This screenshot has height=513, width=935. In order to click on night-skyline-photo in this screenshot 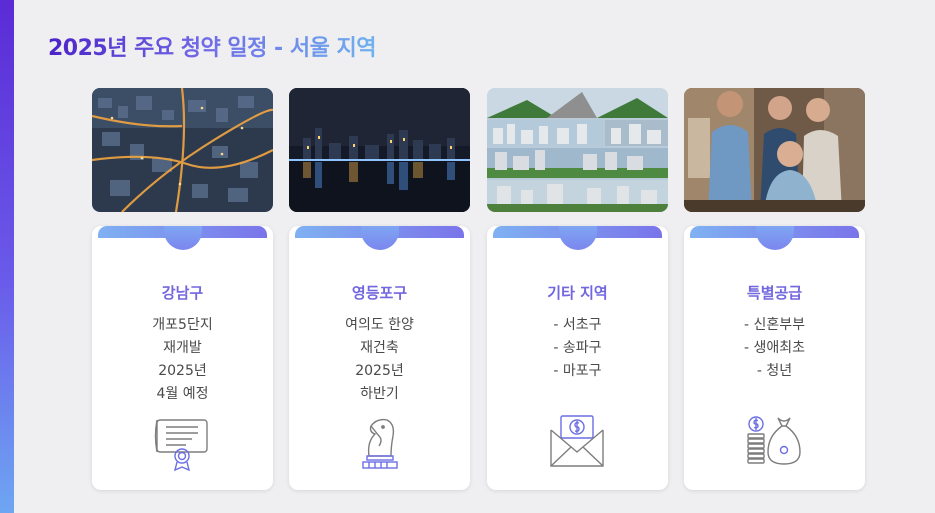, I will do `click(379, 150)`.